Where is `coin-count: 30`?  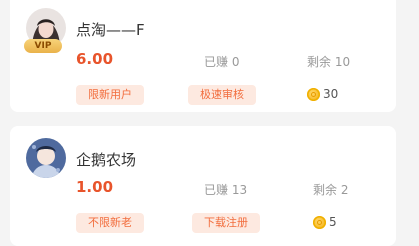
coin-count: 30 is located at coordinates (331, 94).